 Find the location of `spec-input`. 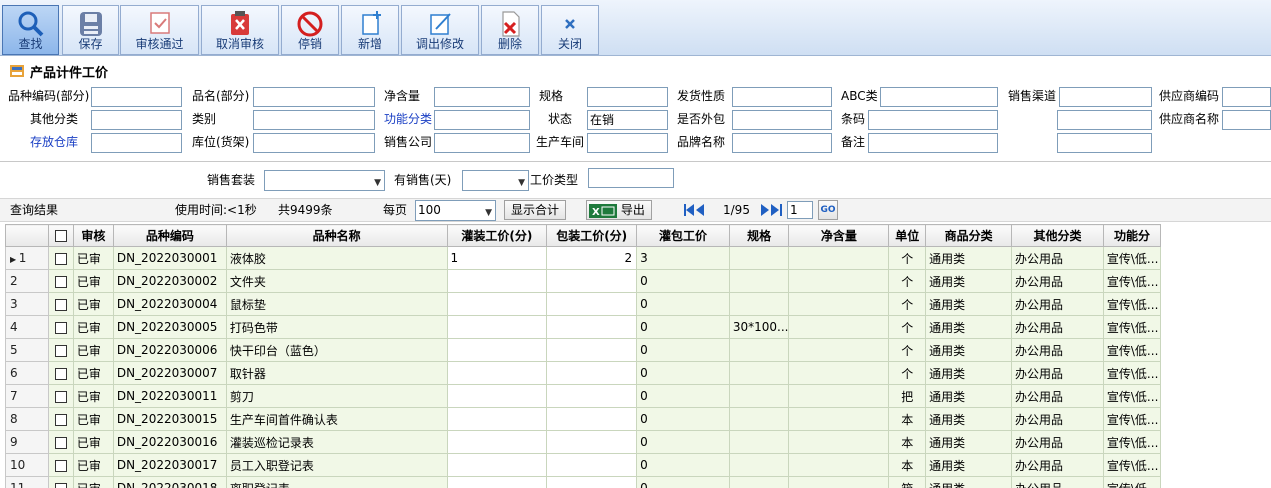

spec-input is located at coordinates (627, 97).